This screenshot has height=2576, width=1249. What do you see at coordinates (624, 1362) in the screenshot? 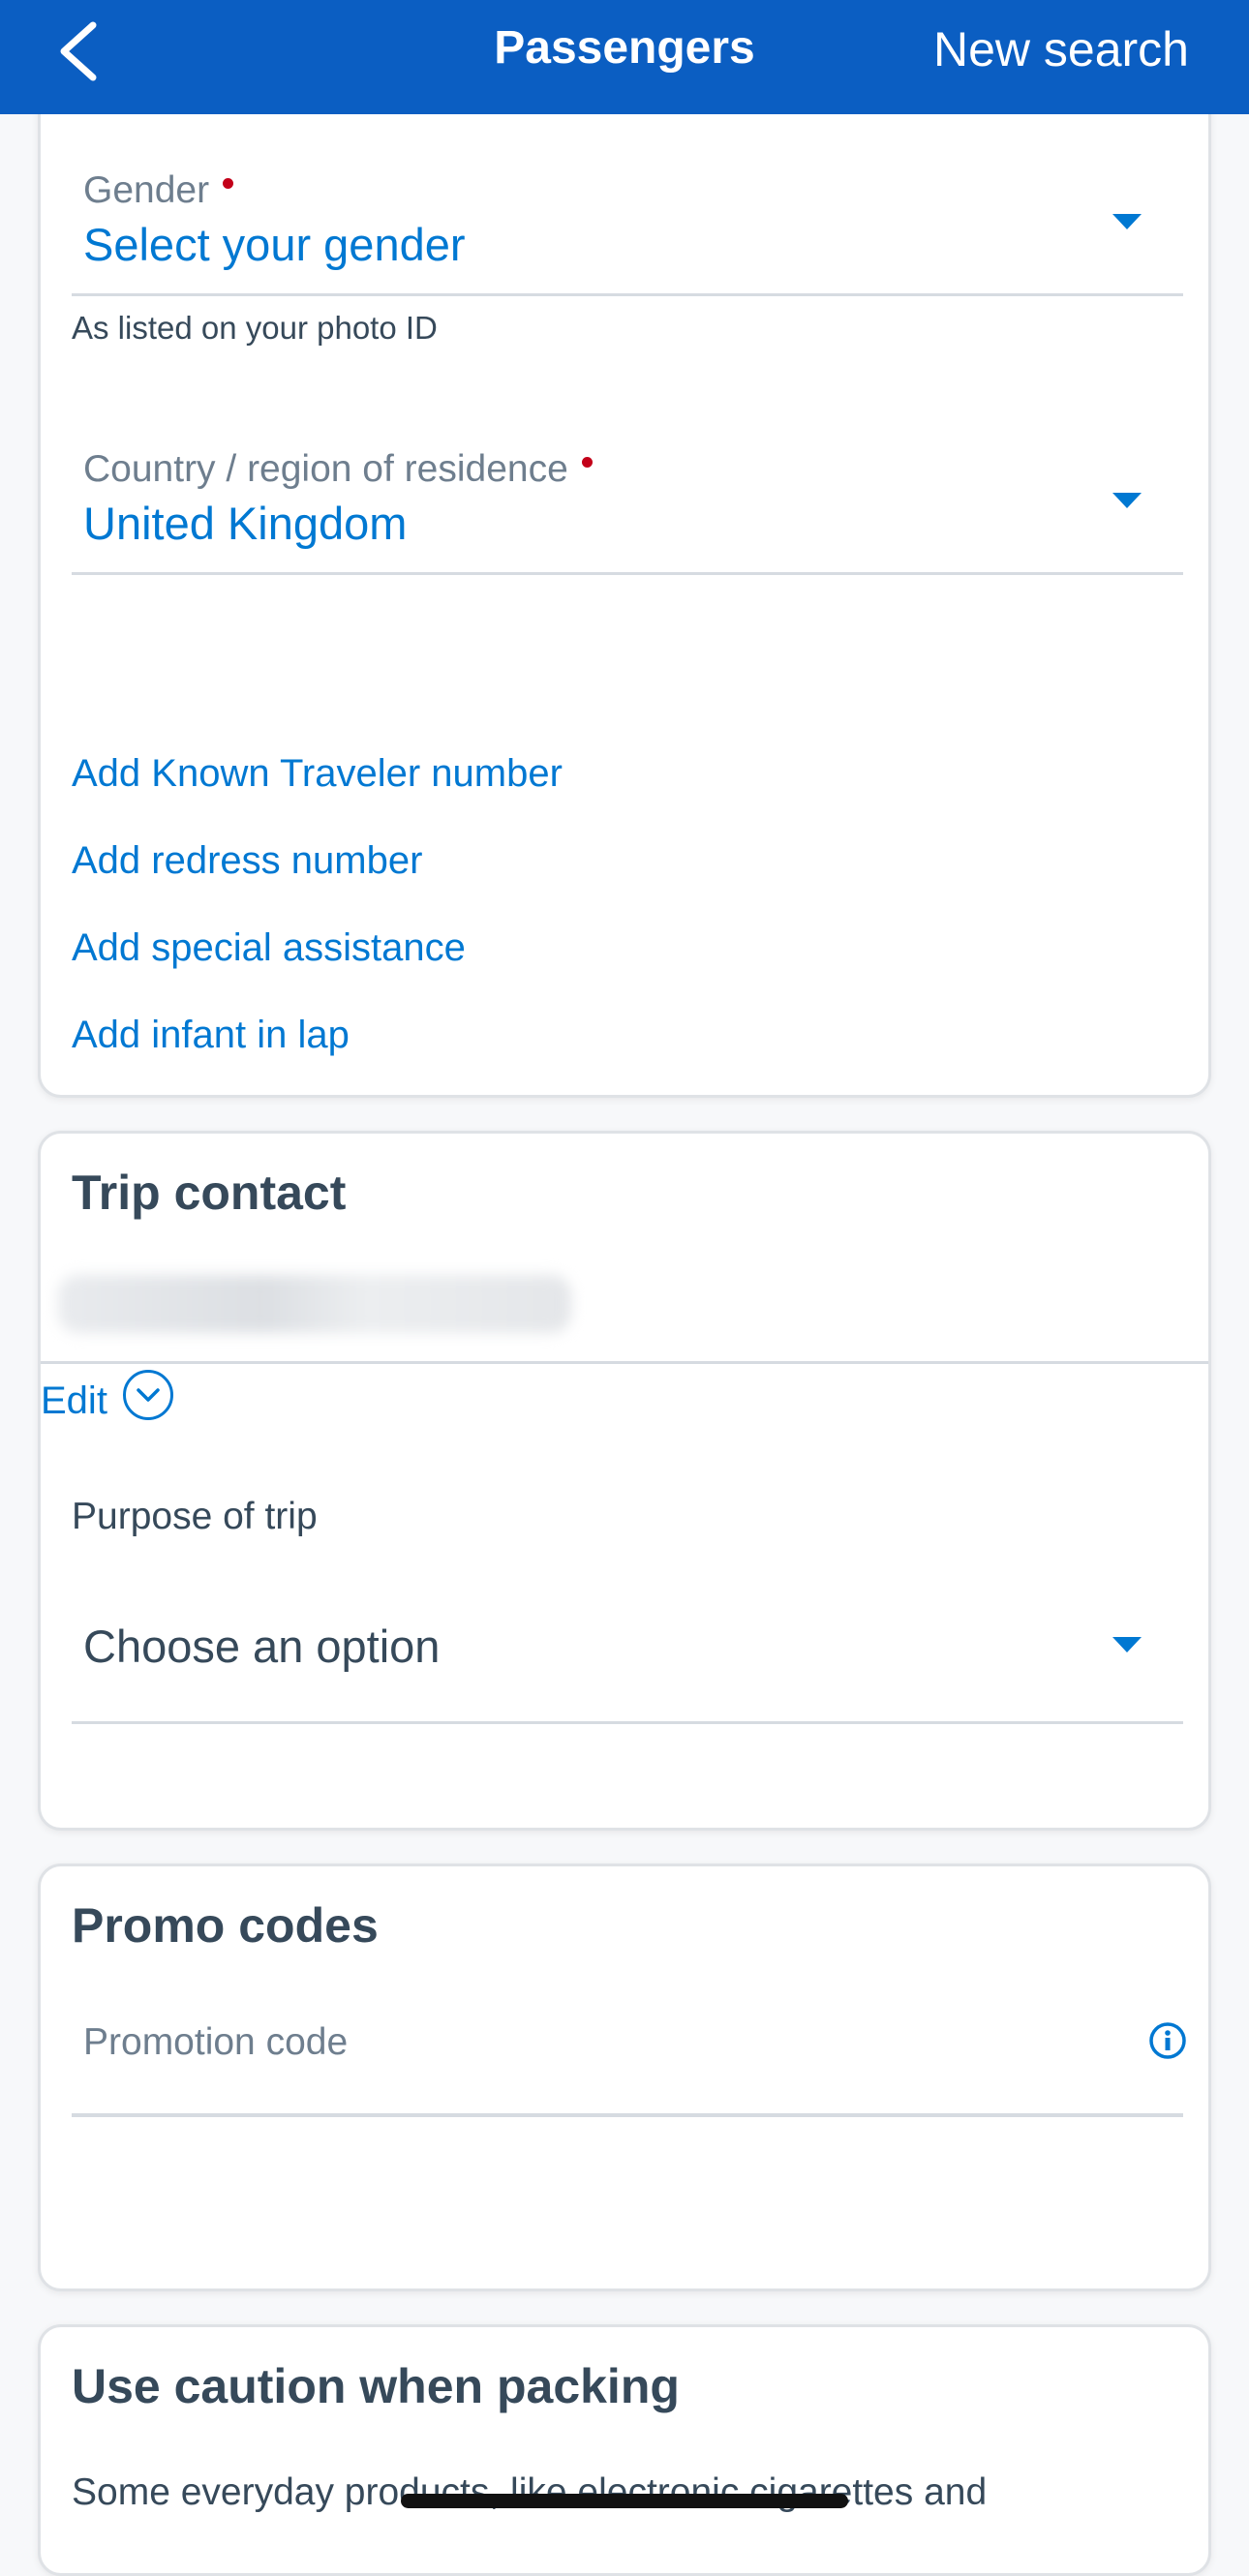
I see `divider` at bounding box center [624, 1362].